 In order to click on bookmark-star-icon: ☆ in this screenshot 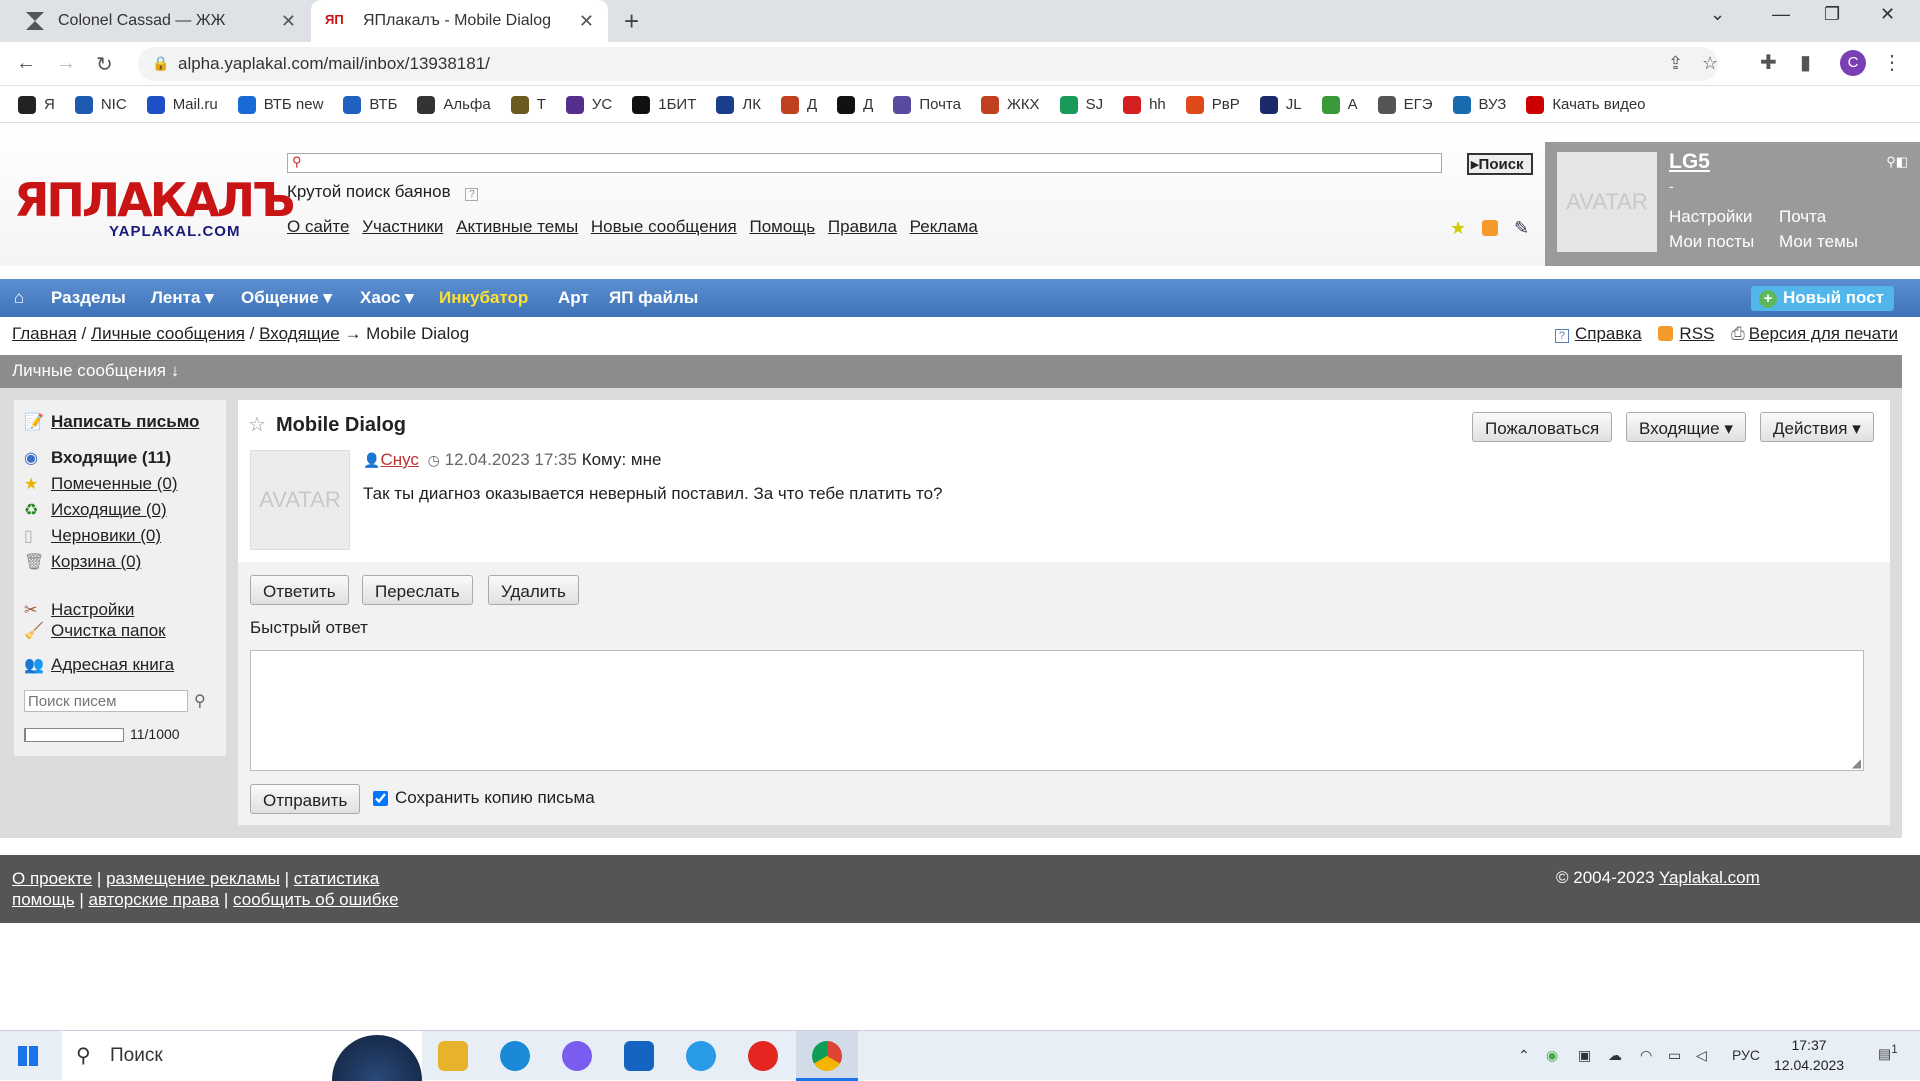, I will do `click(1710, 63)`.